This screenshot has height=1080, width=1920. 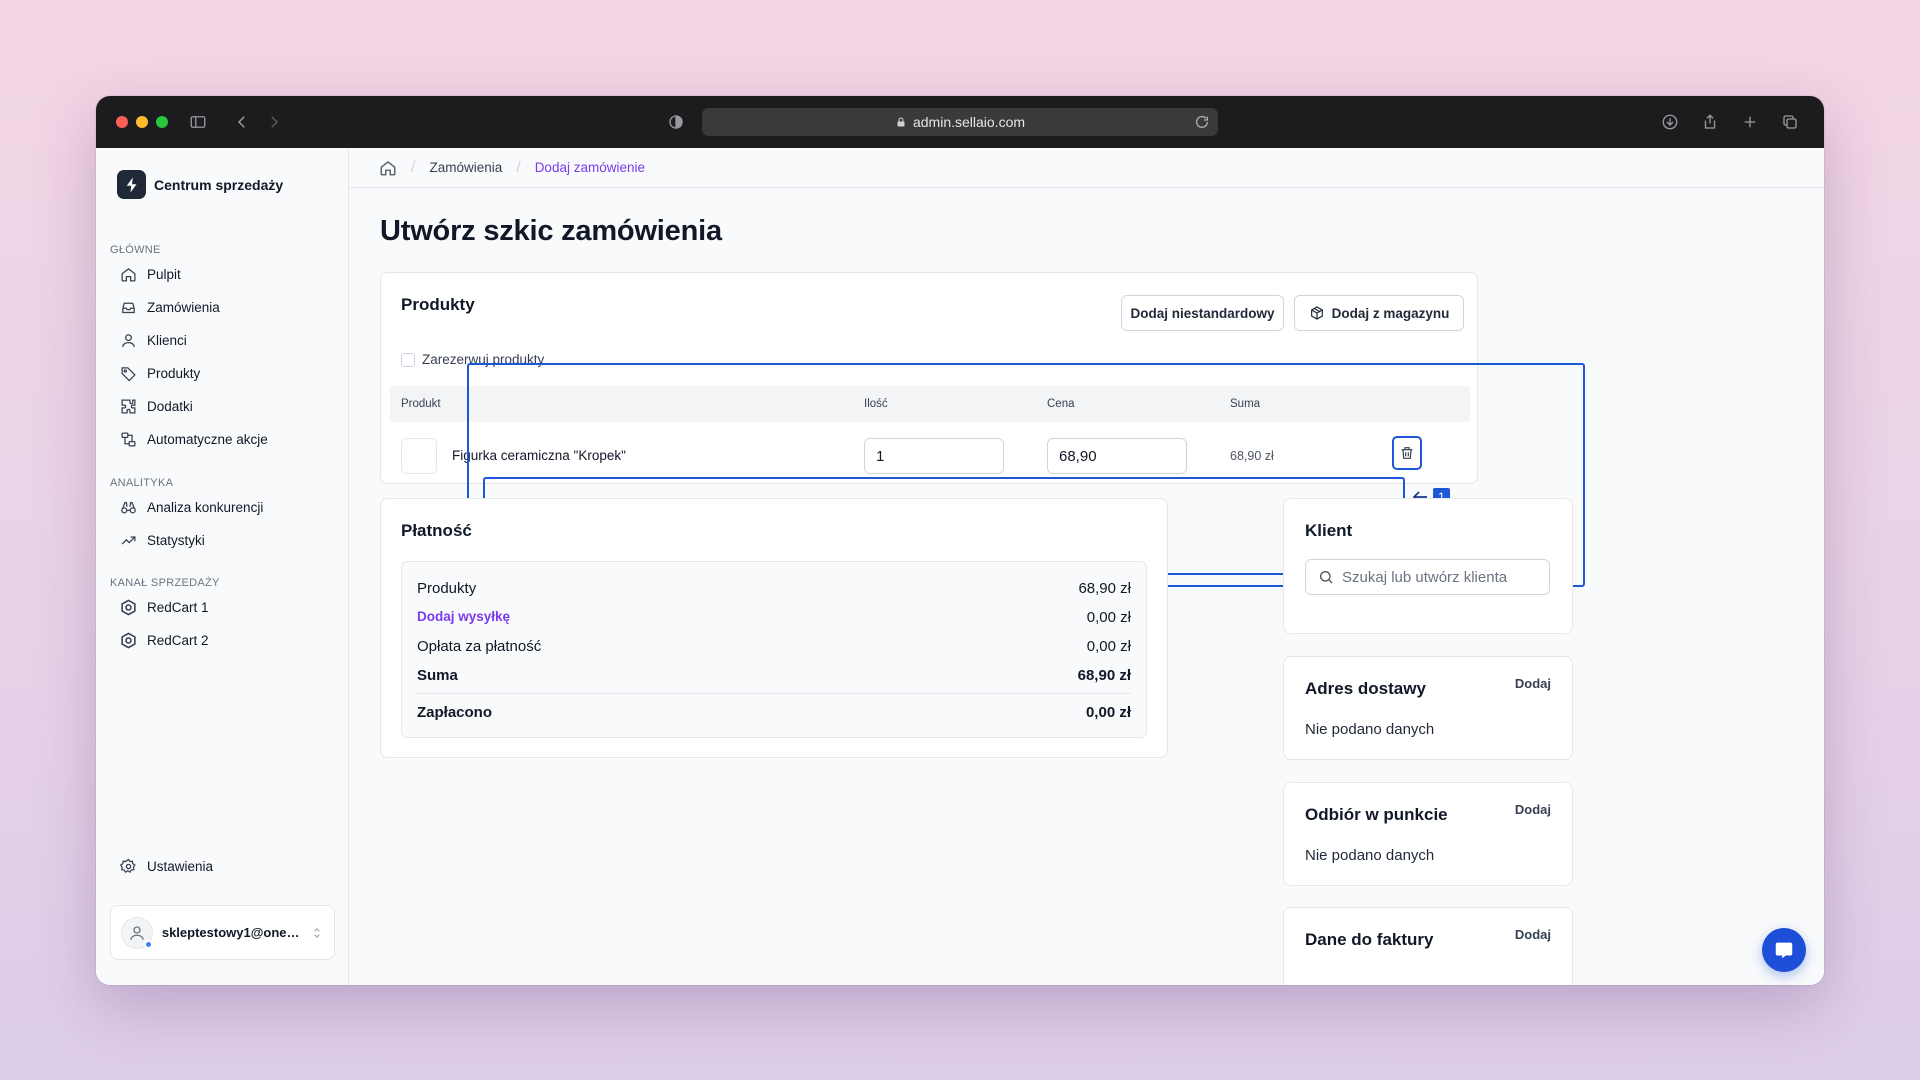 I want to click on brand-name: Centrum sprzedaży, so click(x=219, y=184).